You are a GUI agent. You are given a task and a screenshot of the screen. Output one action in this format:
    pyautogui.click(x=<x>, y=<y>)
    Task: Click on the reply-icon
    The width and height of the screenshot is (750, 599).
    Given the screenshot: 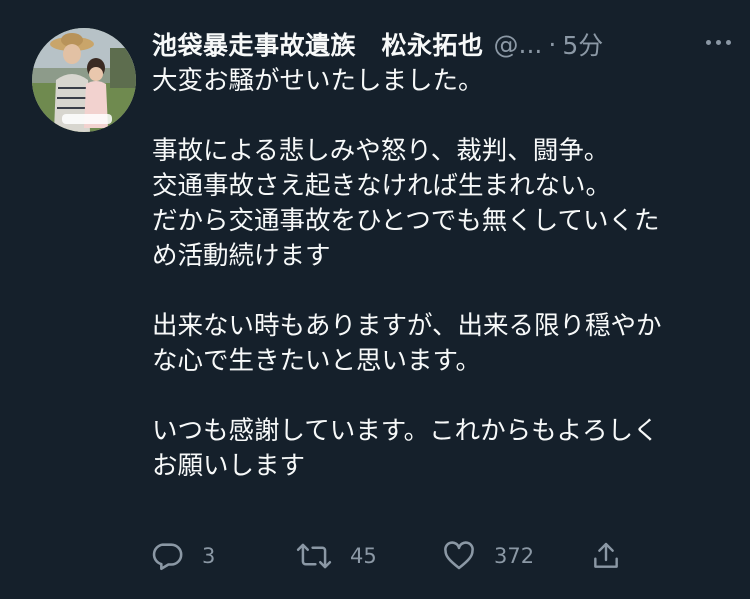 What is the action you would take?
    pyautogui.click(x=167, y=556)
    